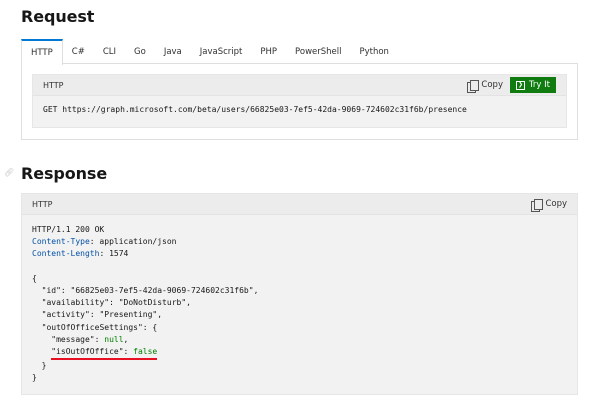 This screenshot has width=593, height=406. I want to click on try-it-button: ❯ Try It, so click(532, 85).